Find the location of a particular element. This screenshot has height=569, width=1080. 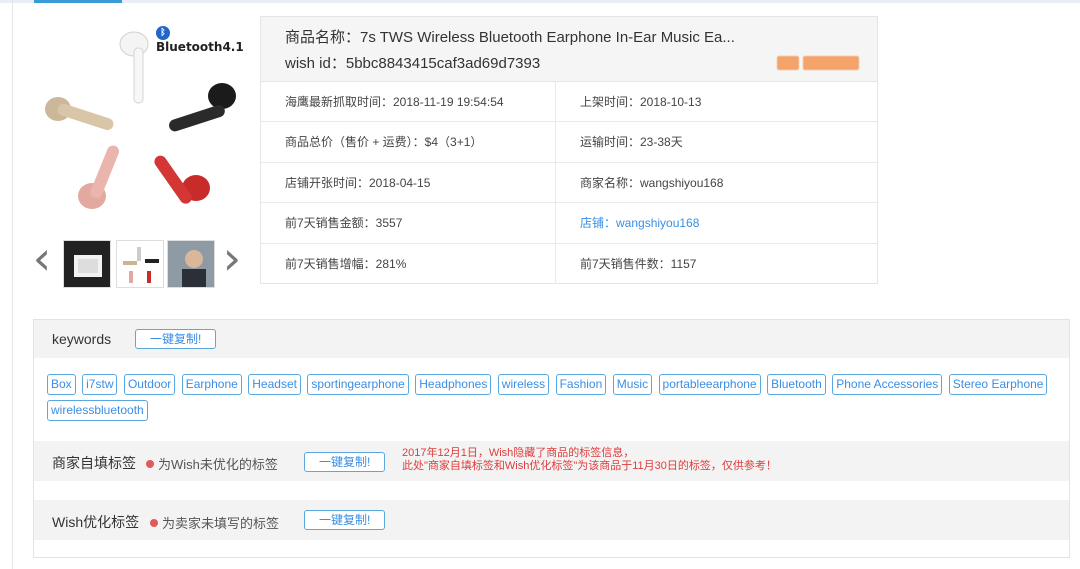

keyword-chip: Bluetooth is located at coordinates (796, 384).